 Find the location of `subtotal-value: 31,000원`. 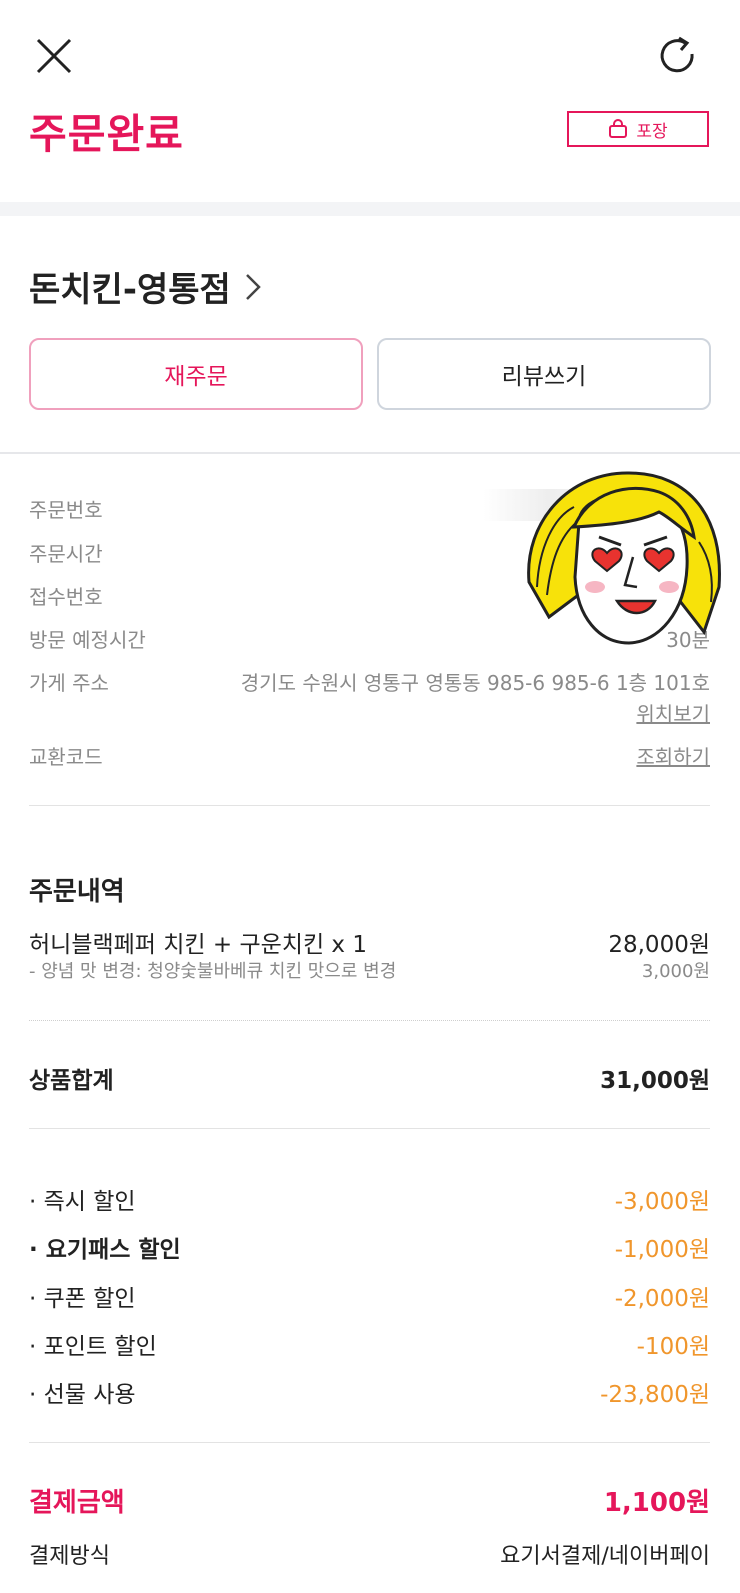

subtotal-value: 31,000원 is located at coordinates (655, 1081).